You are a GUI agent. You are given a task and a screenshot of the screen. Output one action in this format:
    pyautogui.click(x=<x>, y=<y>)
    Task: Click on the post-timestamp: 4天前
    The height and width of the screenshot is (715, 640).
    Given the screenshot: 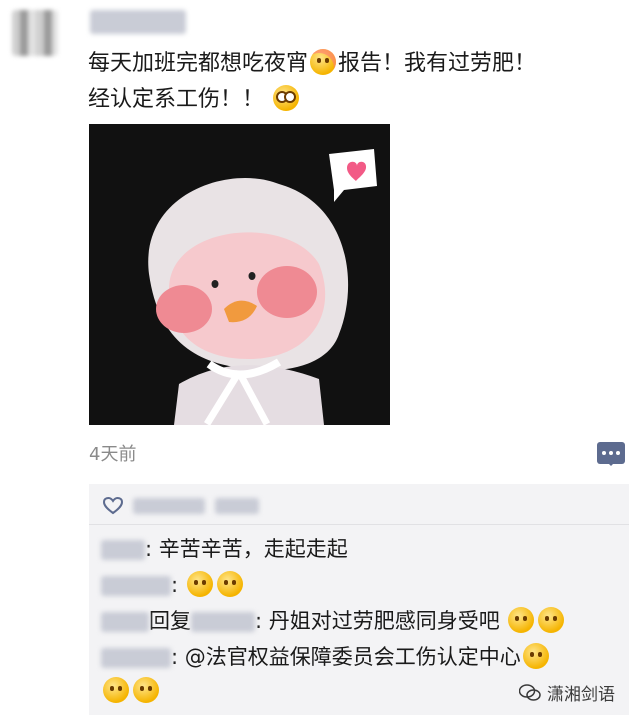 What is the action you would take?
    pyautogui.click(x=113, y=454)
    